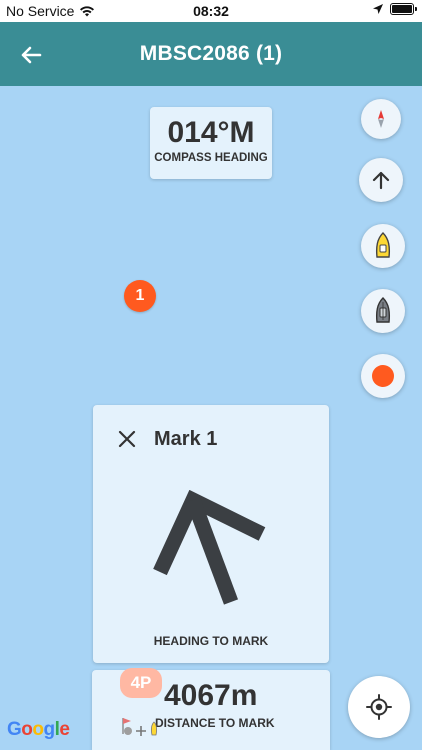  What do you see at coordinates (38, 729) in the screenshot?
I see `google-logo: Google` at bounding box center [38, 729].